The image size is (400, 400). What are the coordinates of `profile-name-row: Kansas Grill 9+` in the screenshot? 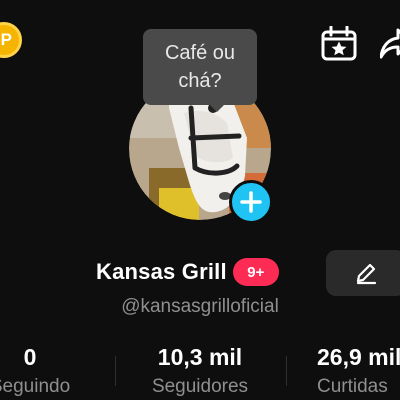 It's located at (187, 272).